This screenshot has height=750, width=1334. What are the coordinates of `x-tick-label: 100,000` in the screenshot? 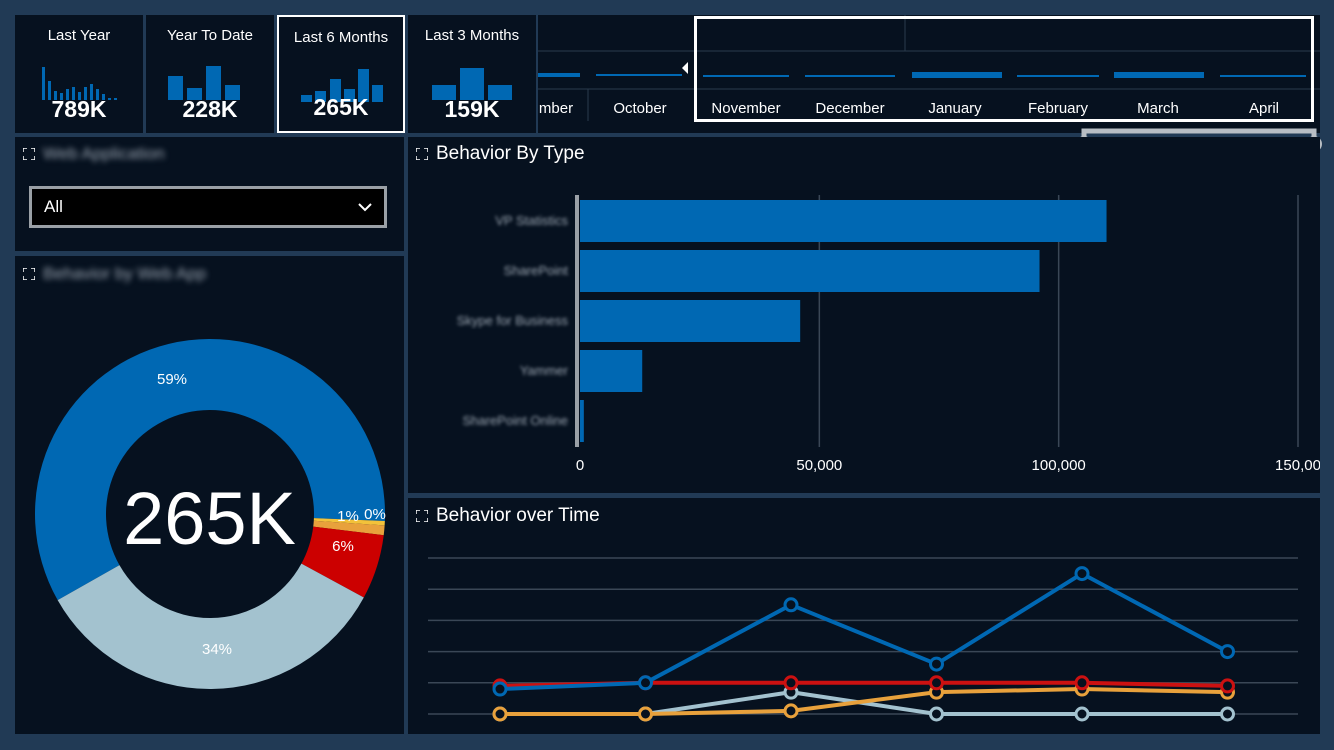 It's located at (1059, 465).